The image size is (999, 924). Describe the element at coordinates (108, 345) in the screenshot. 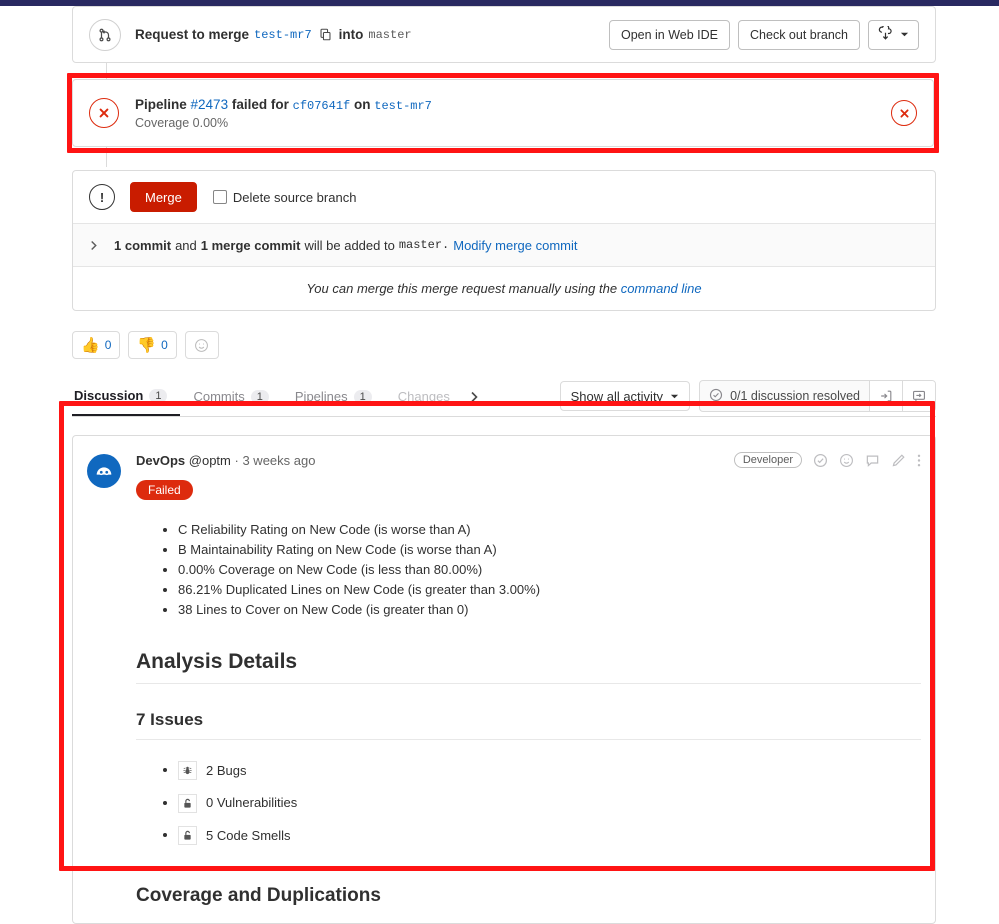

I see `thumbs-up-count: 0` at that location.